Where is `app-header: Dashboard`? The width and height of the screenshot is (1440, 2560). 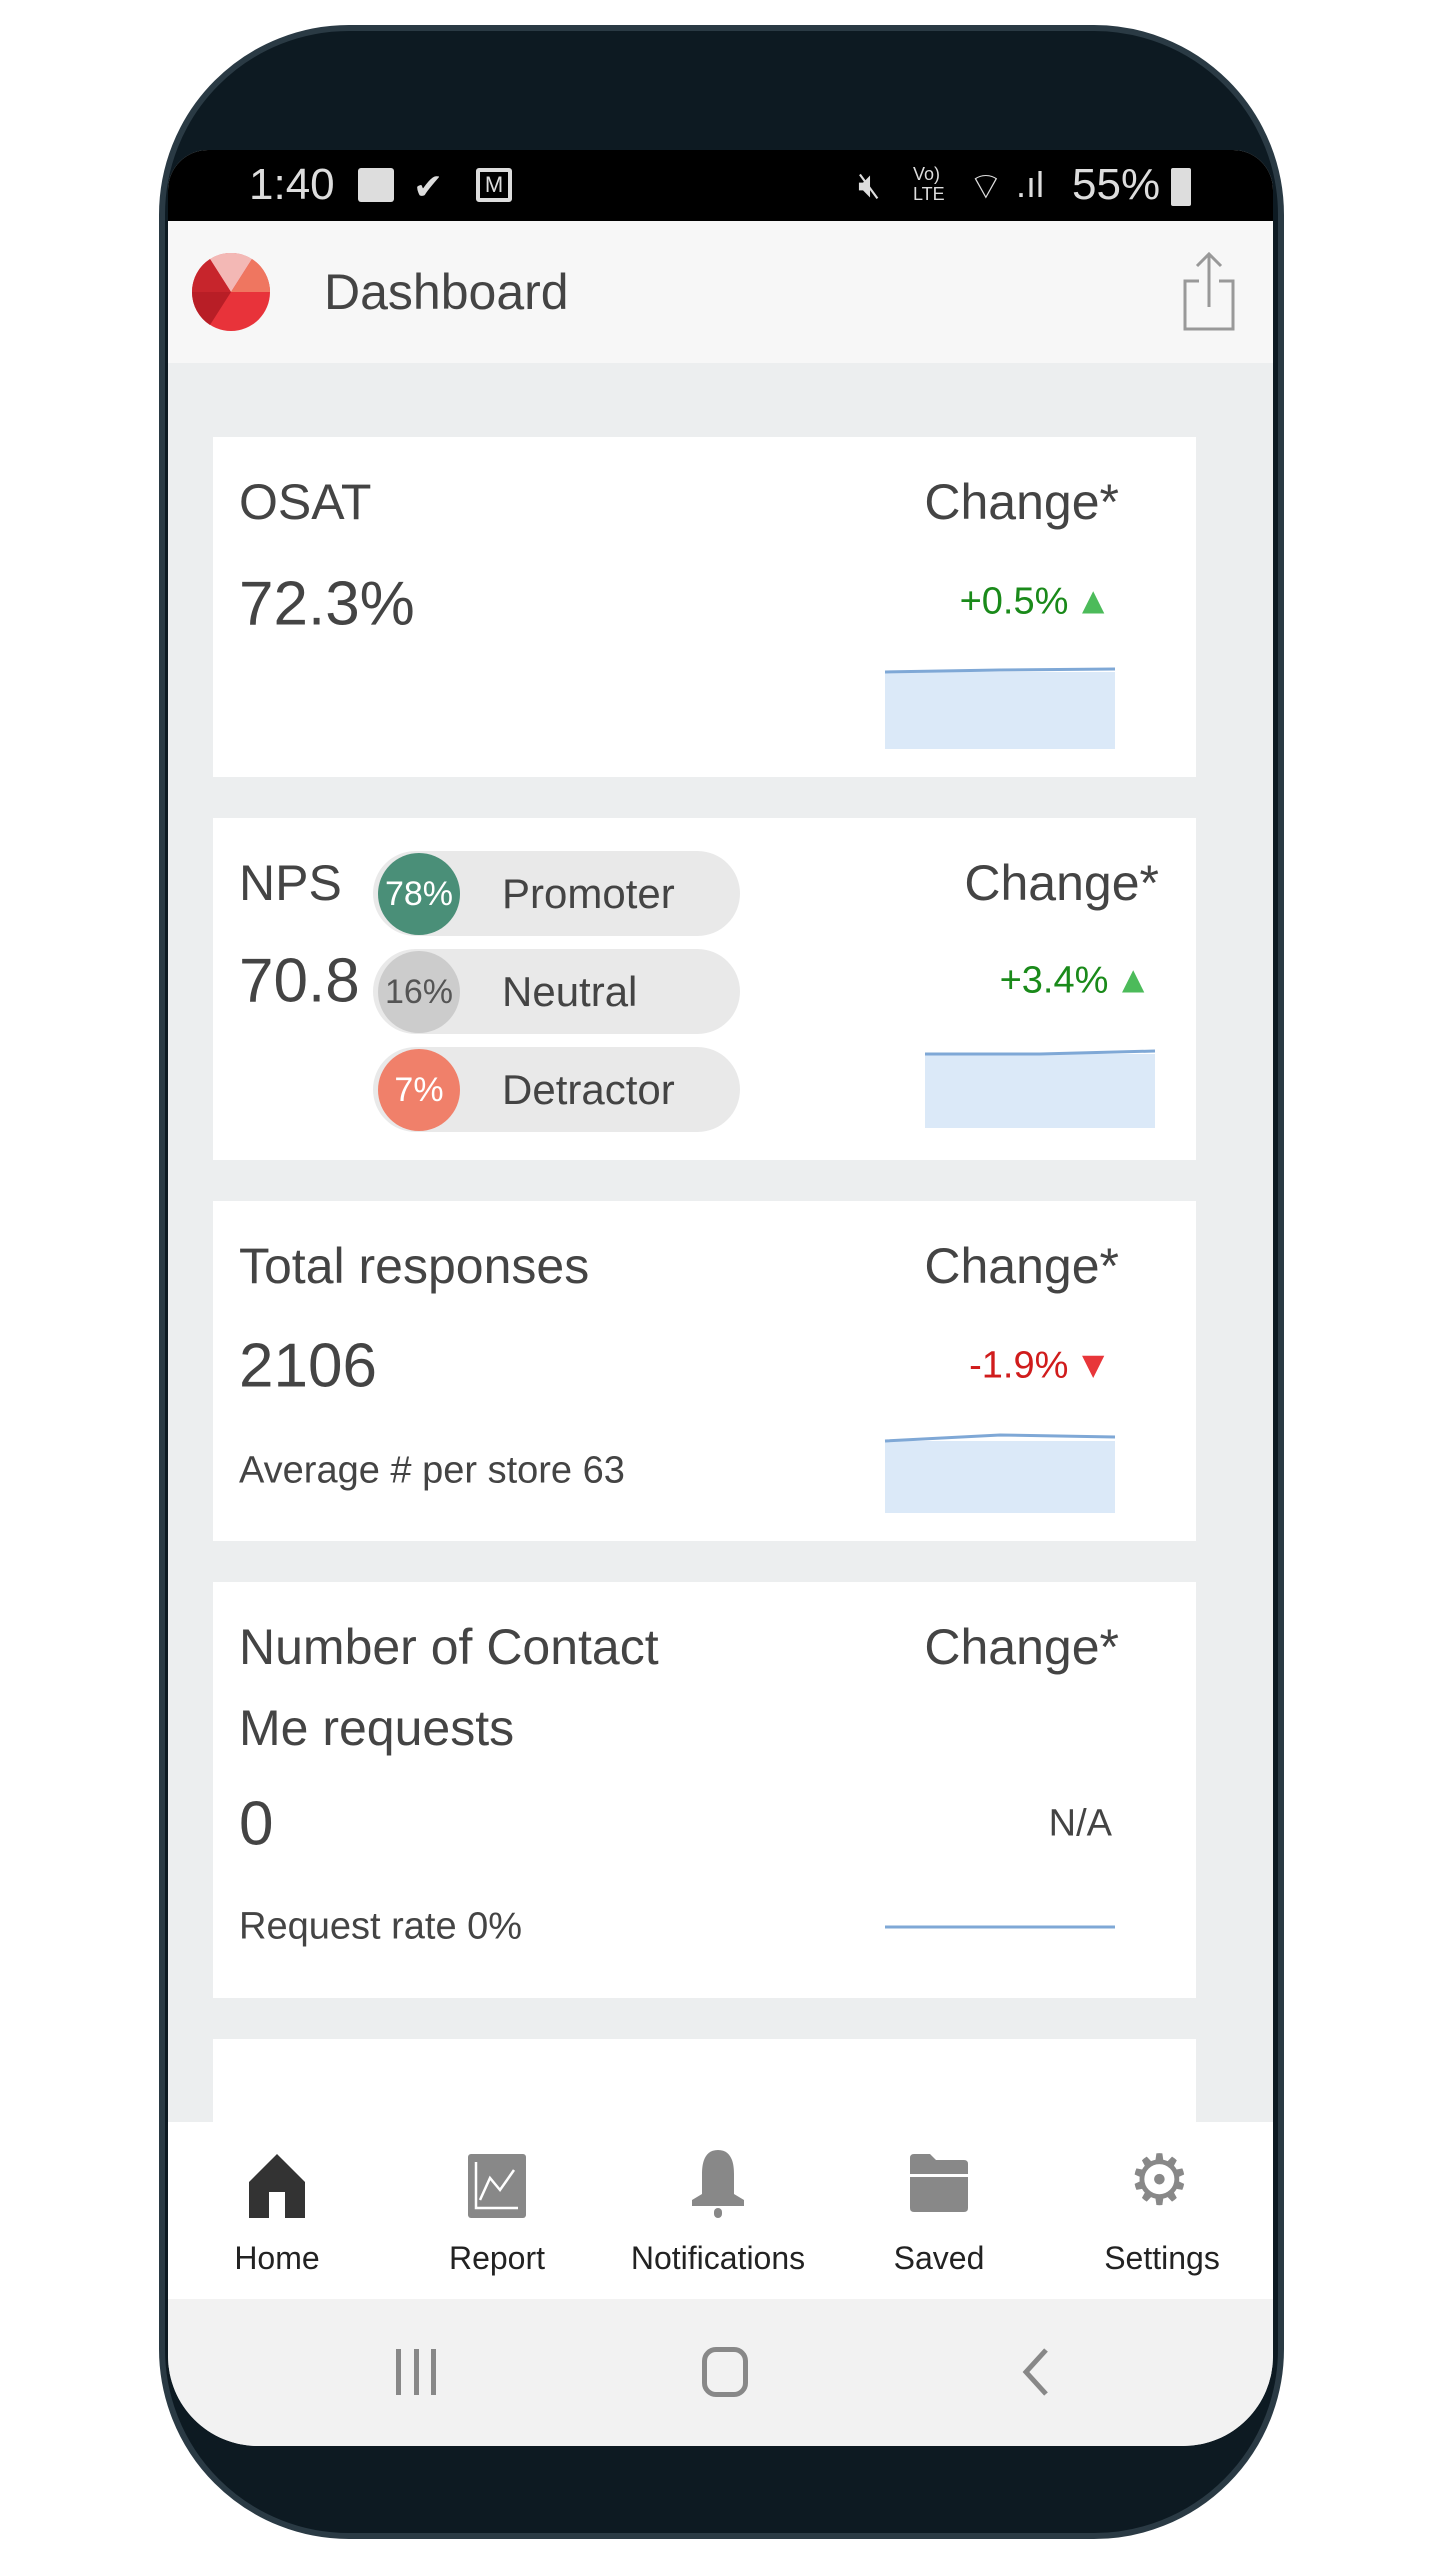 app-header: Dashboard is located at coordinates (720, 292).